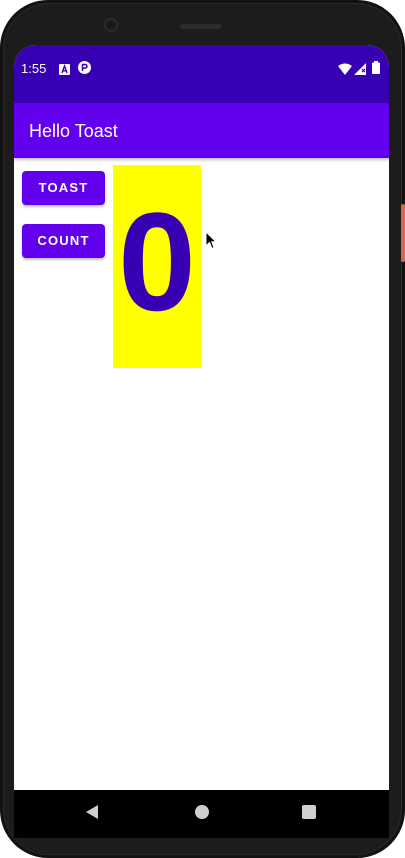 The image size is (405, 858). What do you see at coordinates (84, 67) in the screenshot?
I see `notification-p-icon` at bounding box center [84, 67].